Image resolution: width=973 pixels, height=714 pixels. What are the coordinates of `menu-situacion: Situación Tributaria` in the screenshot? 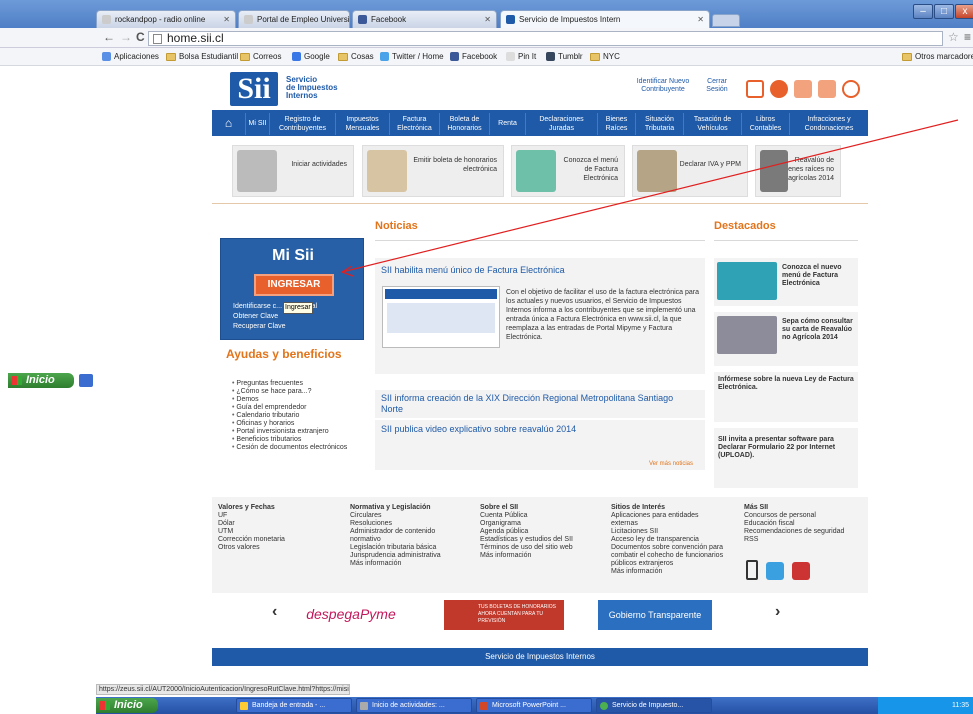 It's located at (660, 124).